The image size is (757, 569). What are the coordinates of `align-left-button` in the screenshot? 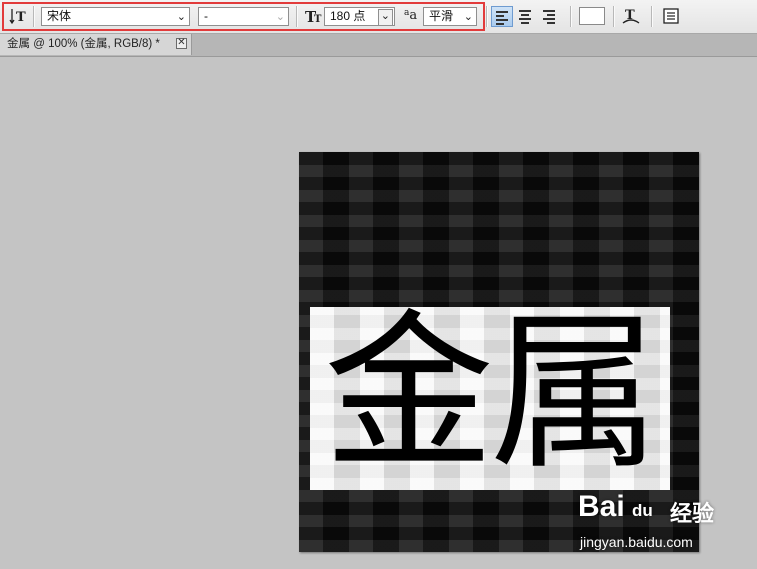 It's located at (502, 16).